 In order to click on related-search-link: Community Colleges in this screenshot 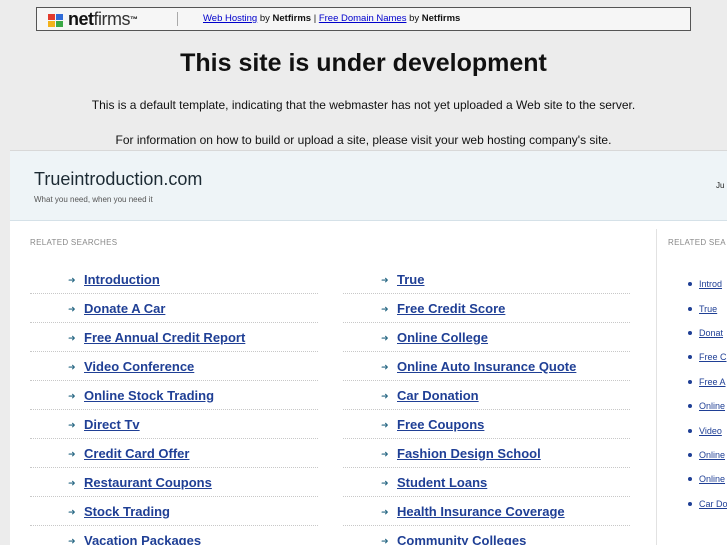, I will do `click(461, 539)`.